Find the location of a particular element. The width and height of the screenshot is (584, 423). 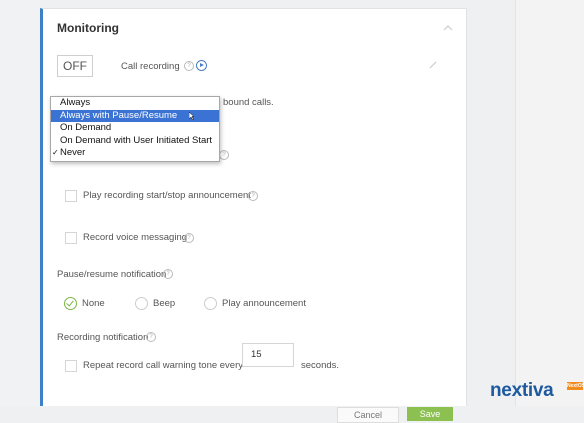

dropdown-option-on-demand: On Demand is located at coordinates (135, 128).